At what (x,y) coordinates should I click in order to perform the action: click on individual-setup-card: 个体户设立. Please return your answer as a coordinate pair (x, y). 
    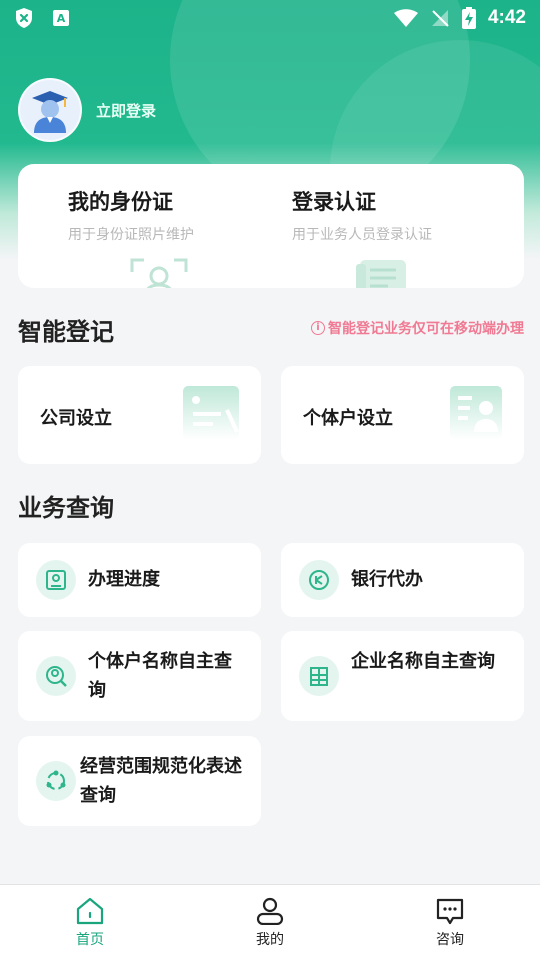
    Looking at the image, I should click on (402, 415).